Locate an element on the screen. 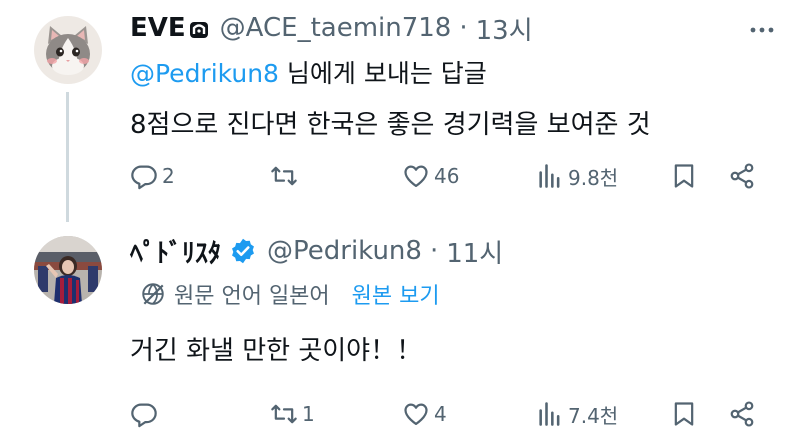 The width and height of the screenshot is (800, 447). tweet-text: 거긴 화낼 만한 곳이야！！ is located at coordinates (276, 351).